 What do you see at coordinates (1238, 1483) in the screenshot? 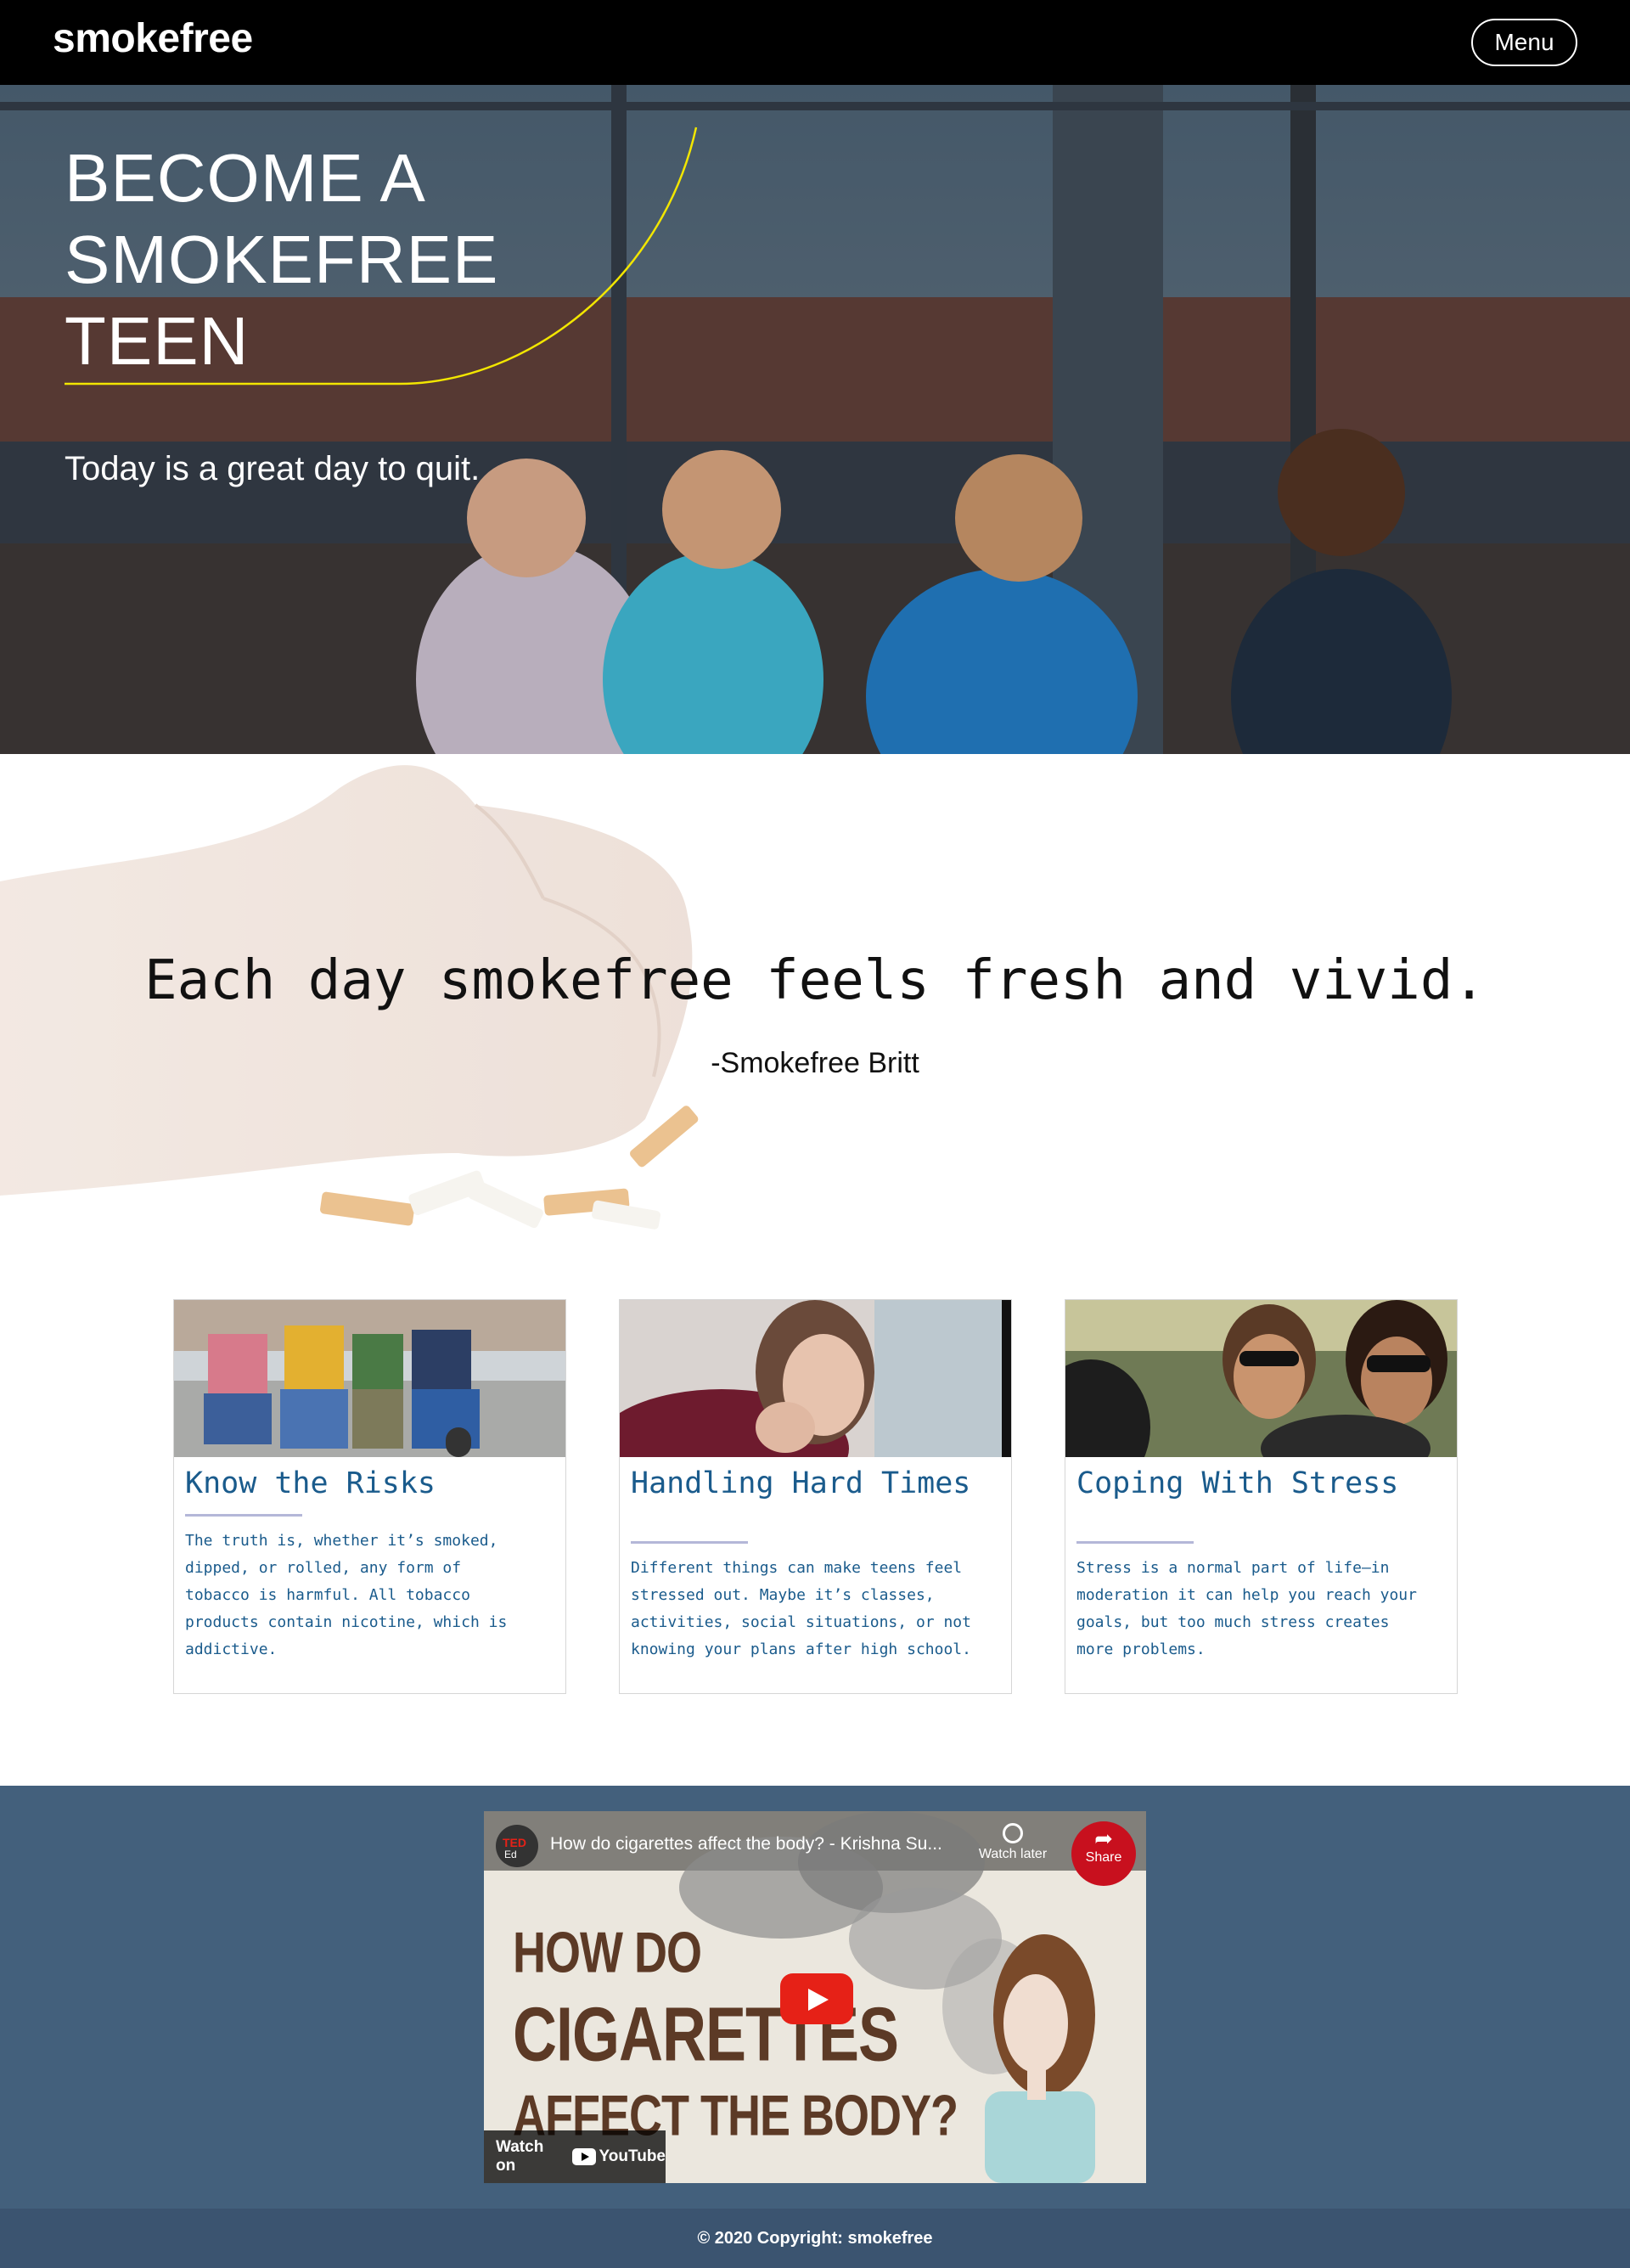
I see `card-title: Coping With Stress` at bounding box center [1238, 1483].